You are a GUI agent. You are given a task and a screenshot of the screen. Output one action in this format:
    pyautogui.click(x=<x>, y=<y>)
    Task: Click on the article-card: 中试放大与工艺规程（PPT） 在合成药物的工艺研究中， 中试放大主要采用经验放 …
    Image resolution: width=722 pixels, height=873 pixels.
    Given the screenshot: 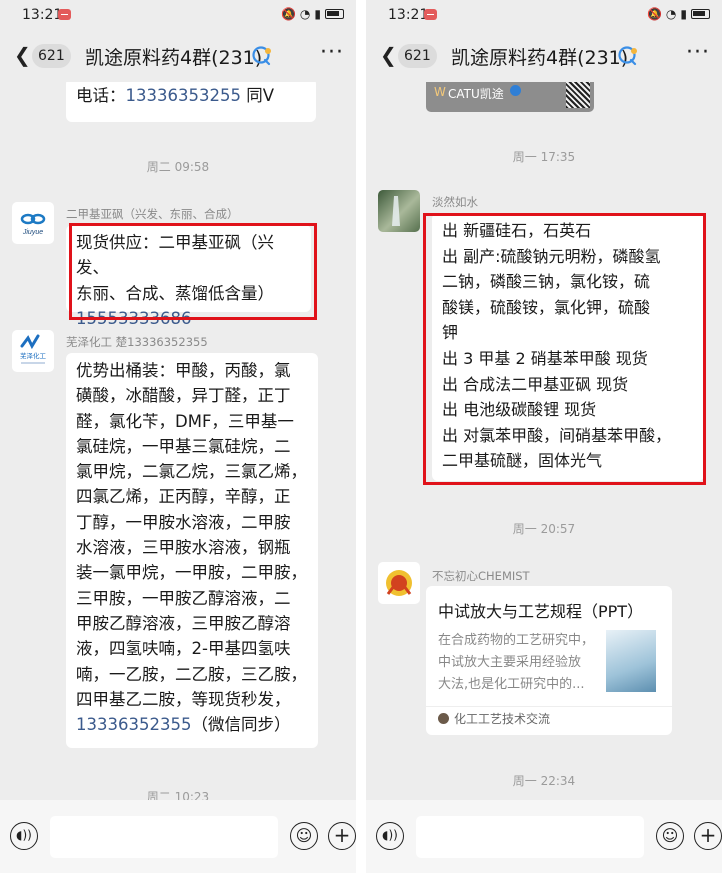 What is the action you would take?
    pyautogui.click(x=549, y=660)
    